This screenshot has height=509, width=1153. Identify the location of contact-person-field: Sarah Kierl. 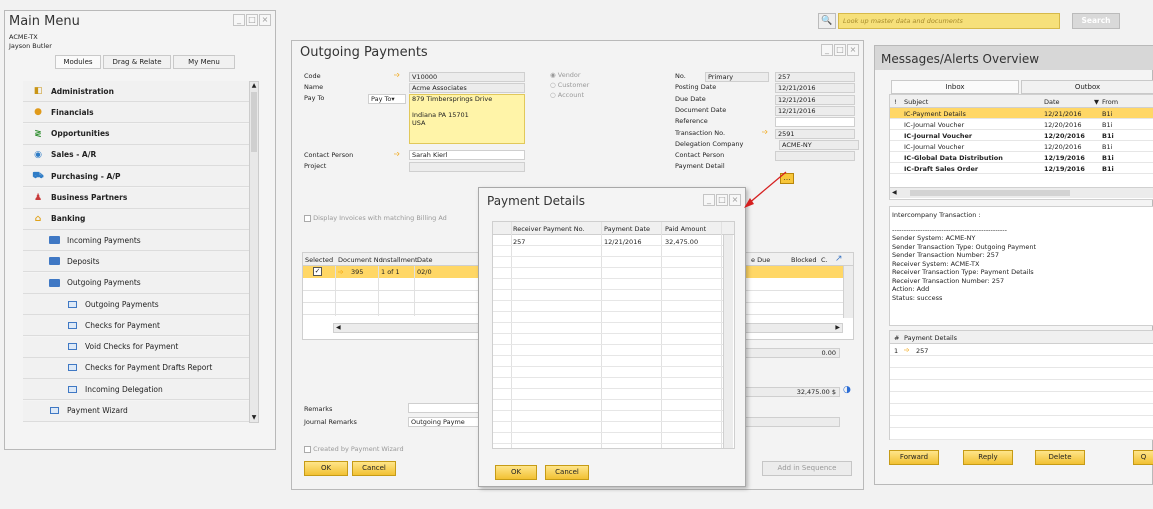
(467, 155).